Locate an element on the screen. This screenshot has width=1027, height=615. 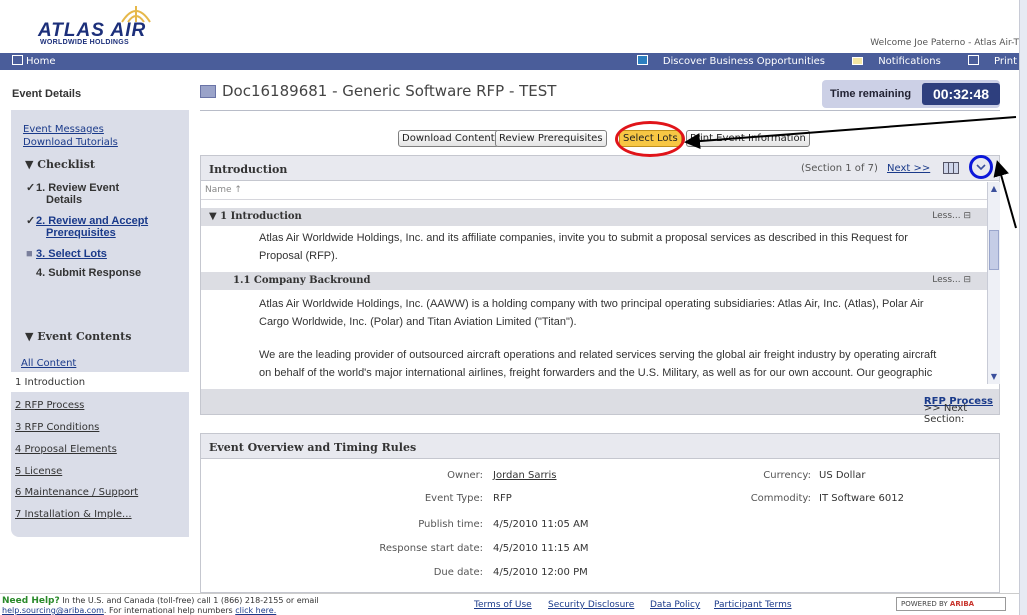
need-help-label: Need Help? is located at coordinates (31, 601).